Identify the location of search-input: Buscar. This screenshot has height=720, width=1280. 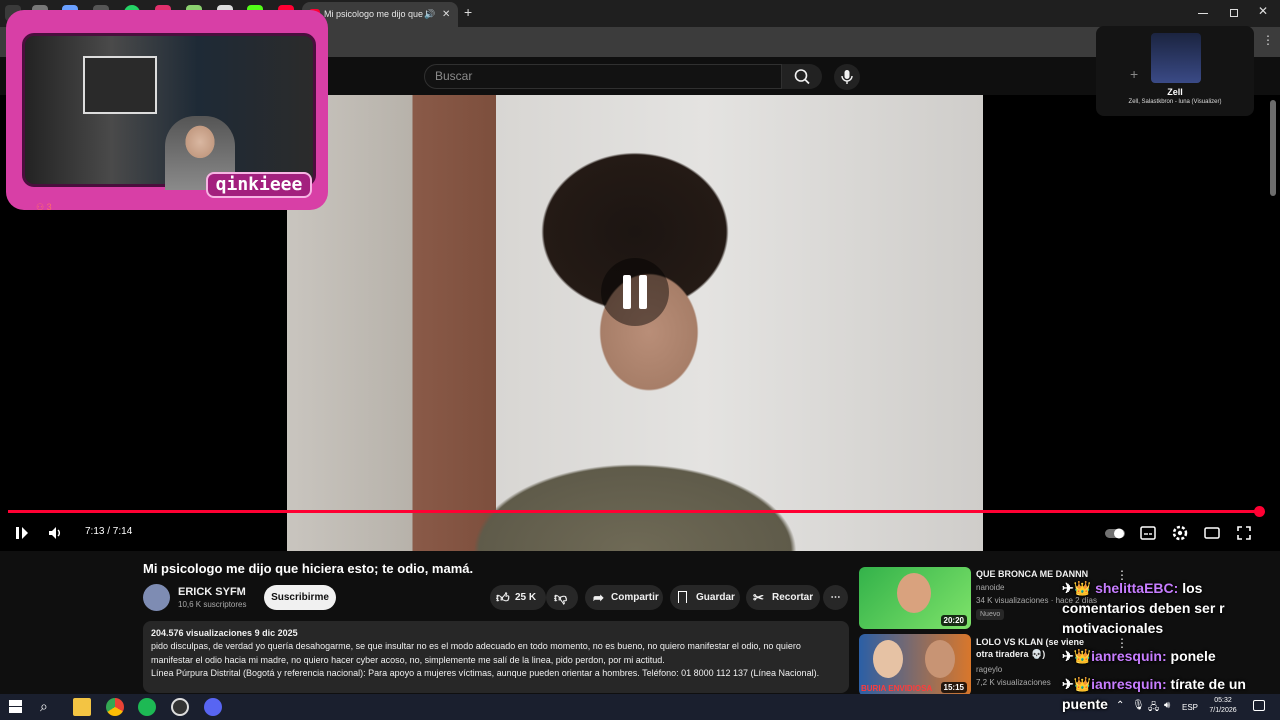
(603, 76).